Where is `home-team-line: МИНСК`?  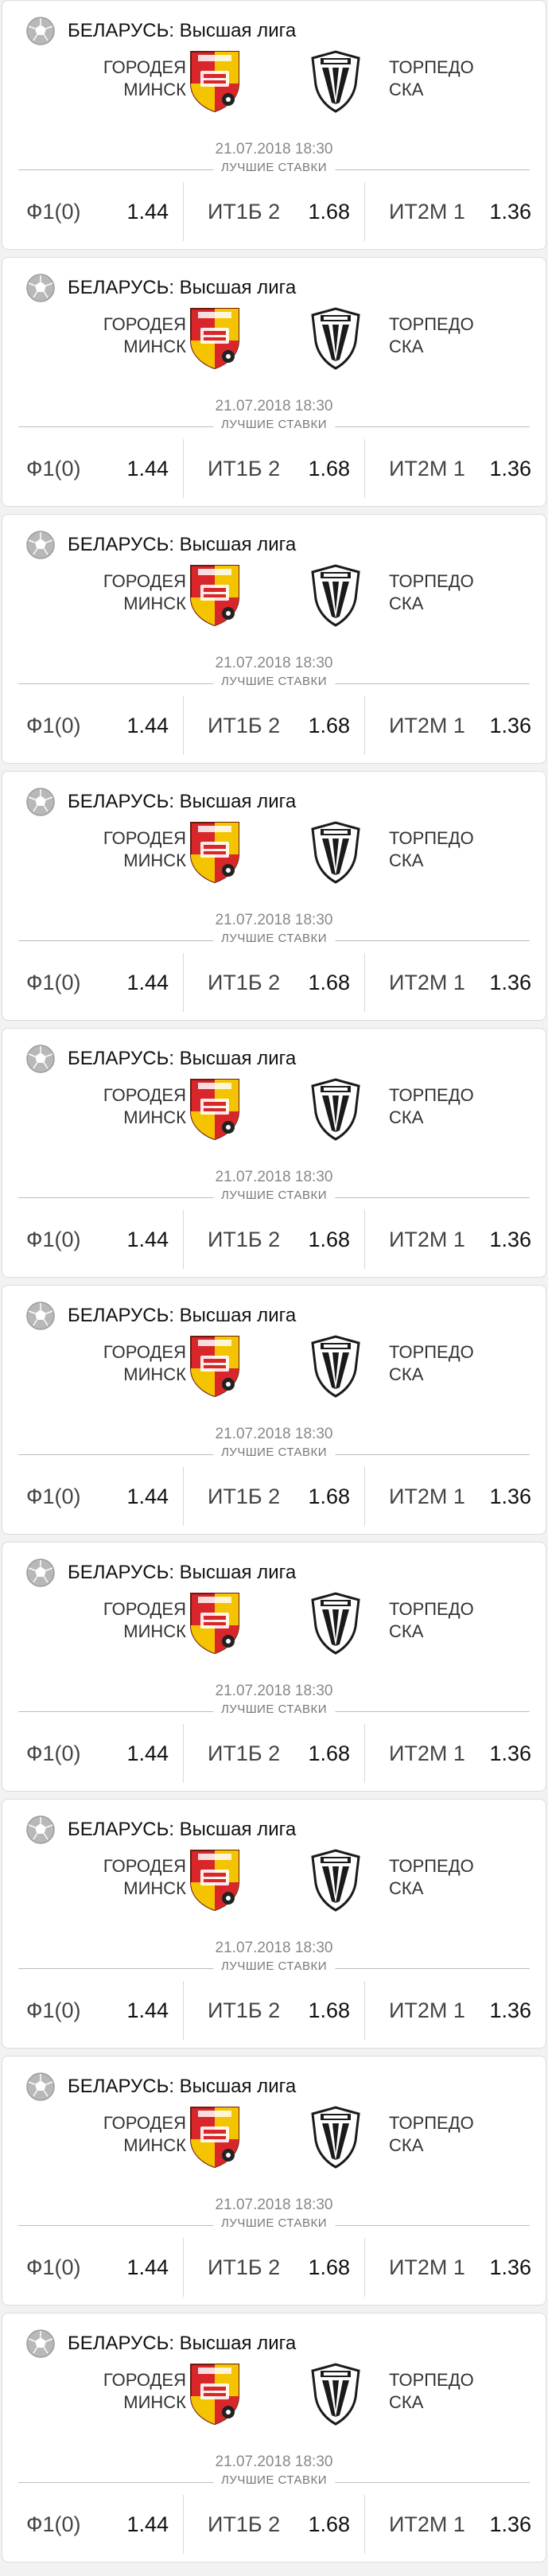 home-team-line: МИНСК is located at coordinates (154, 2145).